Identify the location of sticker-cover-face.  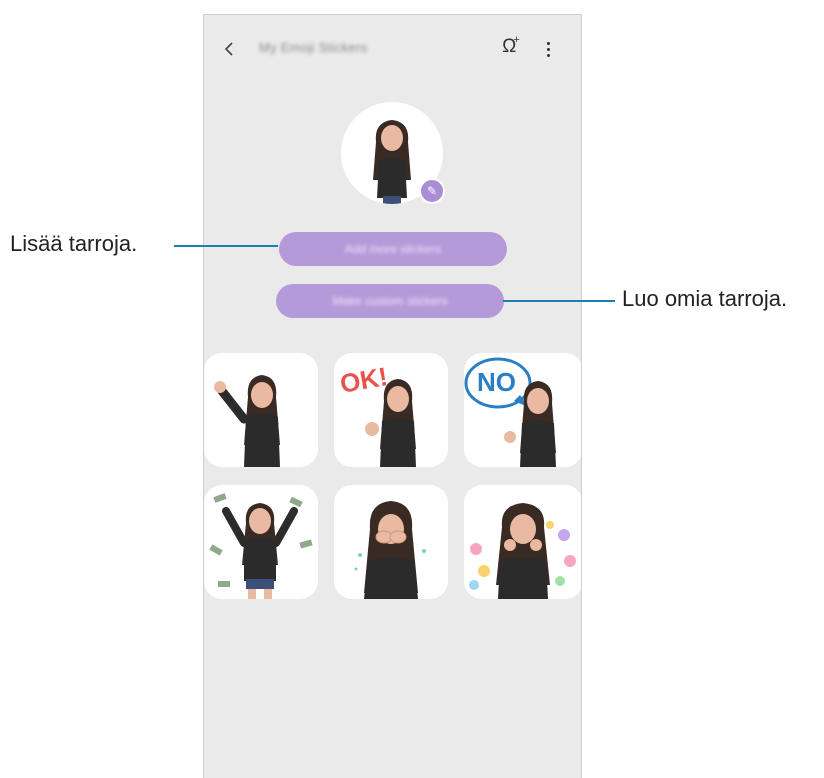
(391, 542).